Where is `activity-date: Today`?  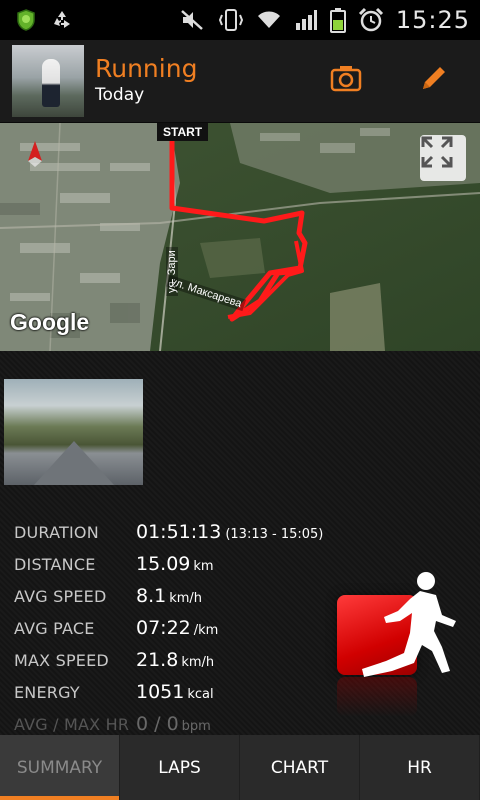 activity-date: Today is located at coordinates (120, 95).